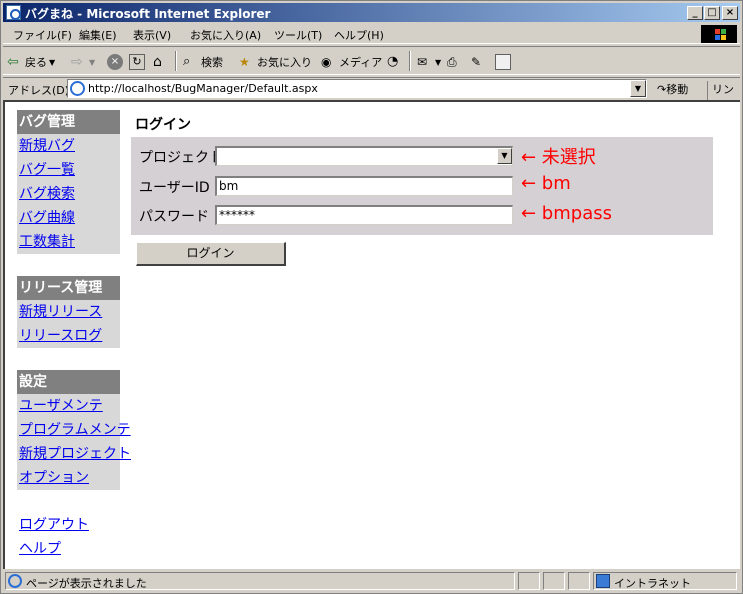 The height and width of the screenshot is (594, 743). I want to click on nav-new-release: 新規リリース, so click(68, 312).